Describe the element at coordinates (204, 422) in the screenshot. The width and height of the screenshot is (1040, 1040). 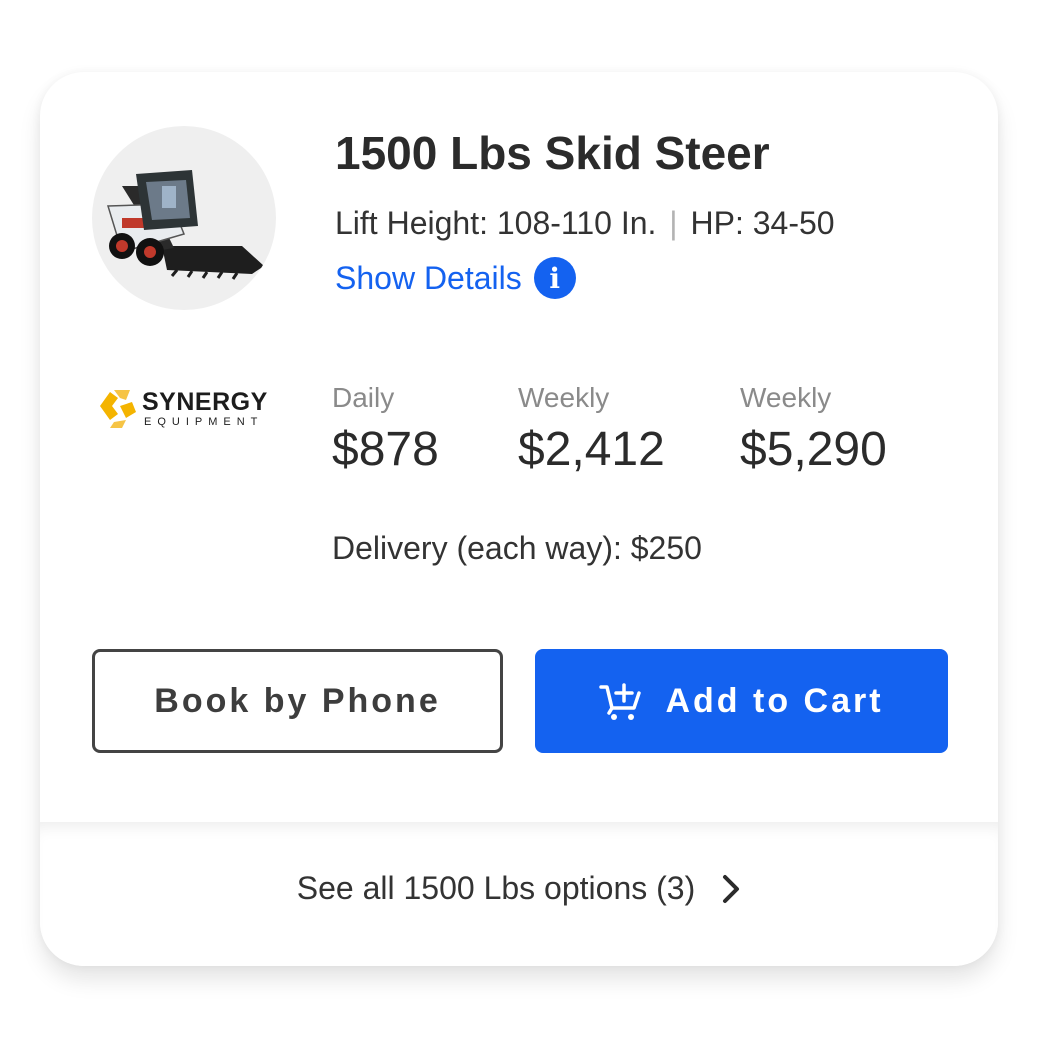
I see `vendor-logo-sub: EQUIPMENT` at that location.